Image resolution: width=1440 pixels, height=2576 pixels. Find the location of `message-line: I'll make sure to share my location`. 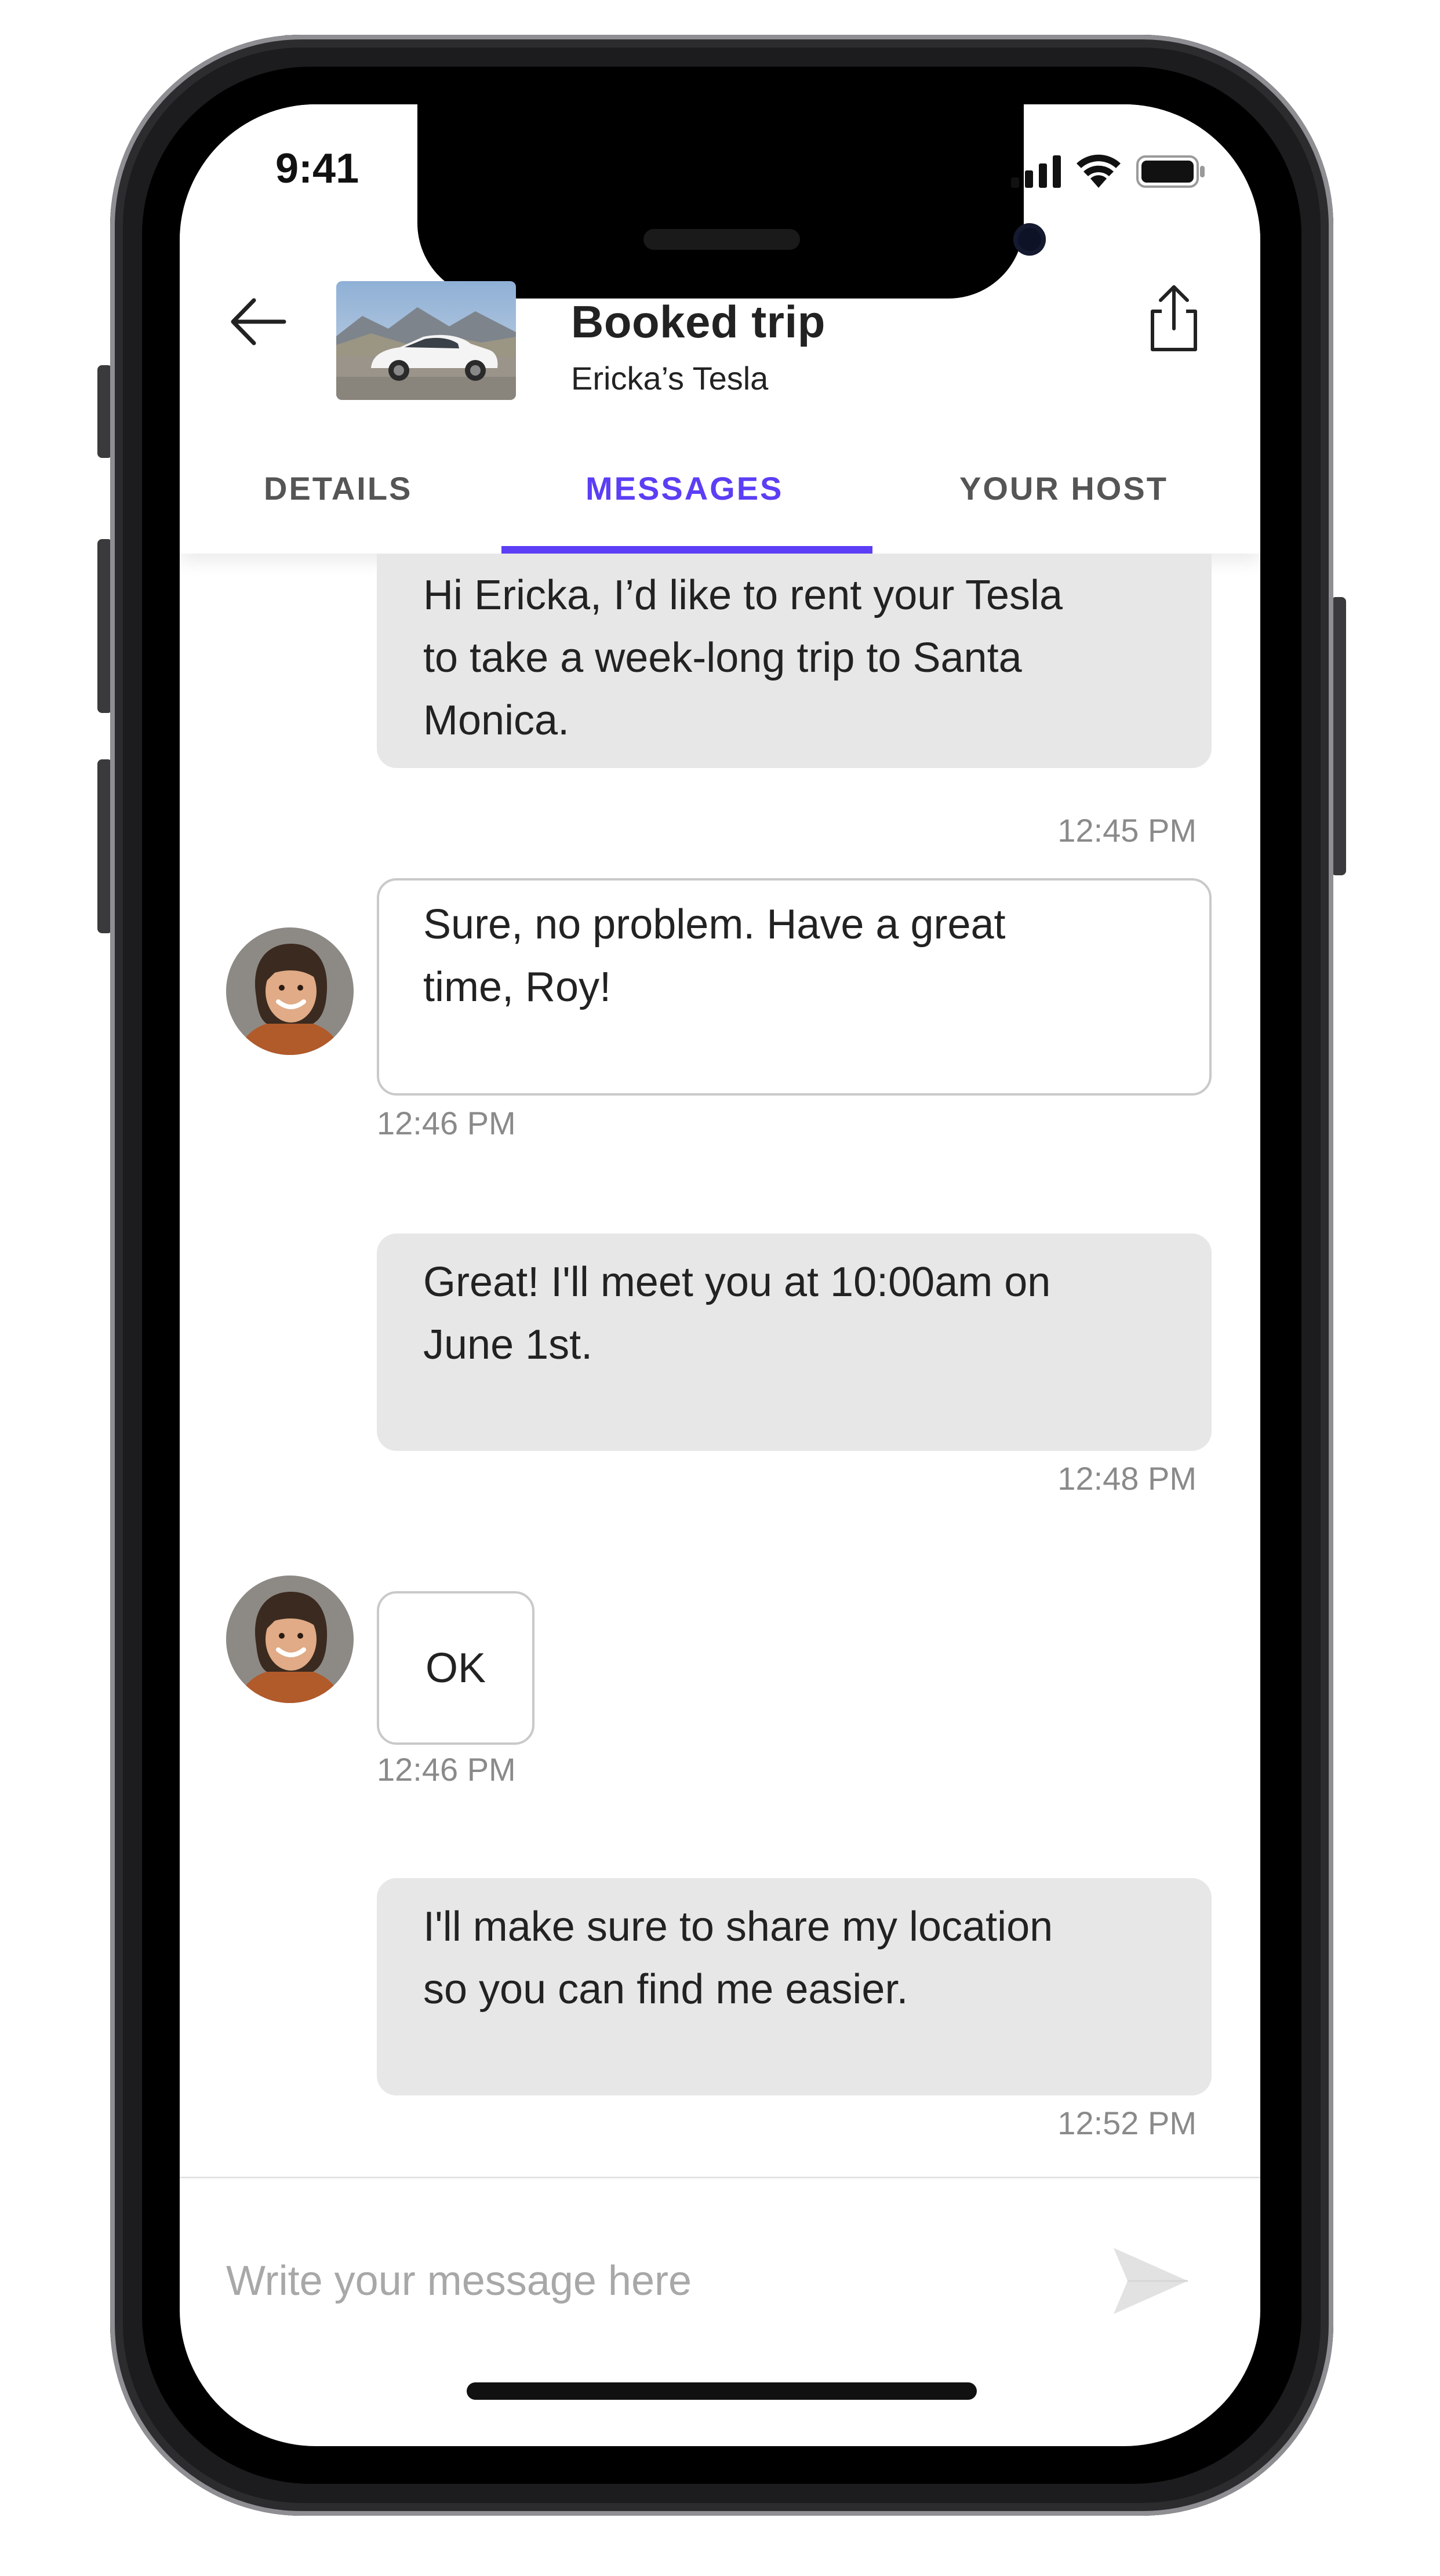

message-line: I'll make sure to share my location is located at coordinates (738, 1927).